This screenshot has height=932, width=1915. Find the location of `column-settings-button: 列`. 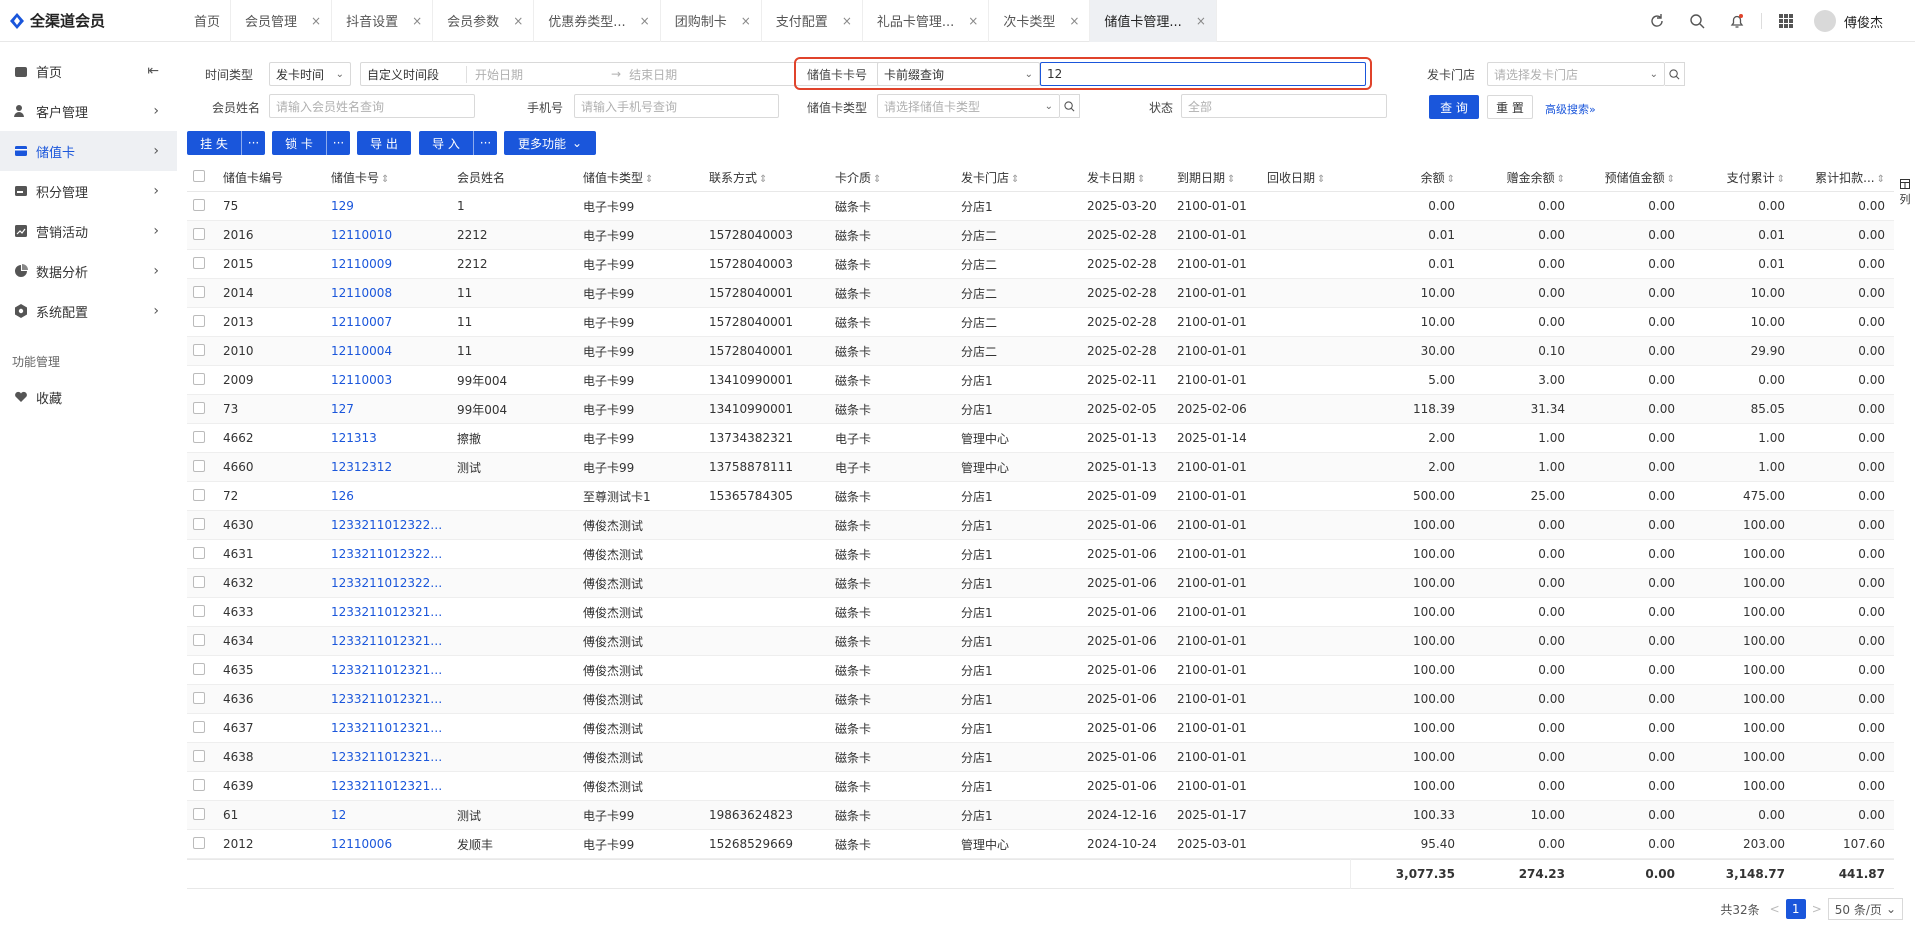

column-settings-button: 列 is located at coordinates (1905, 193).